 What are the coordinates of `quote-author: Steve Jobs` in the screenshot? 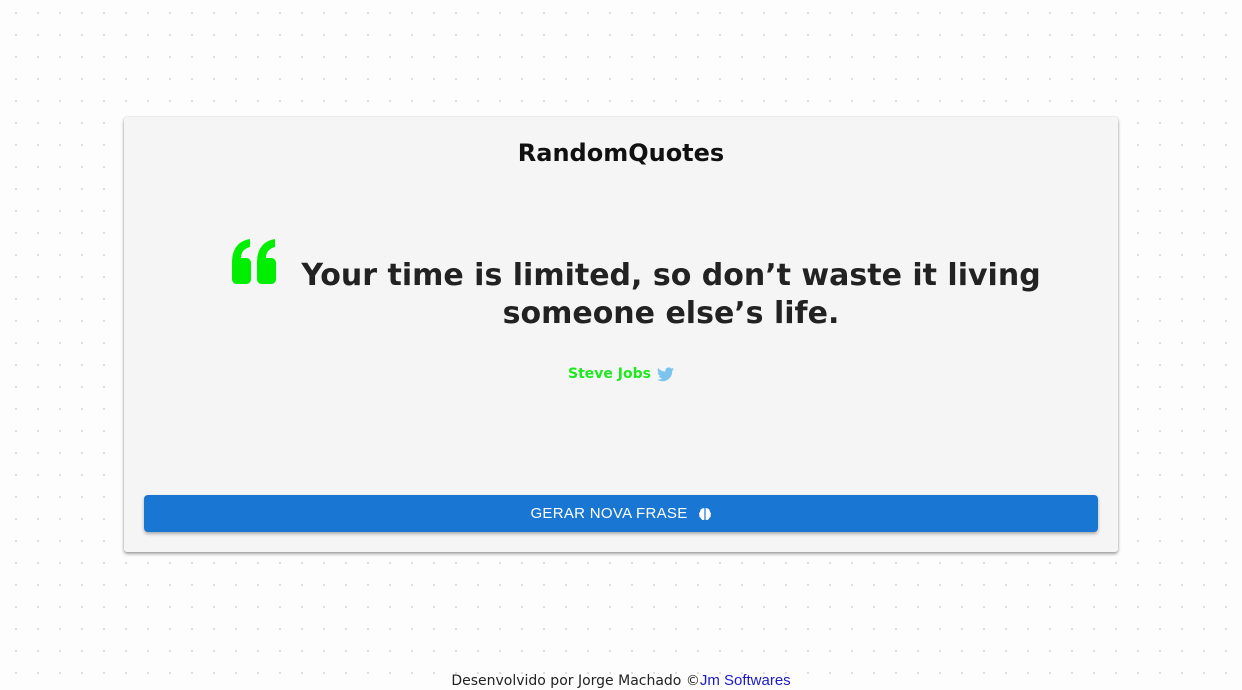 It's located at (609, 374).